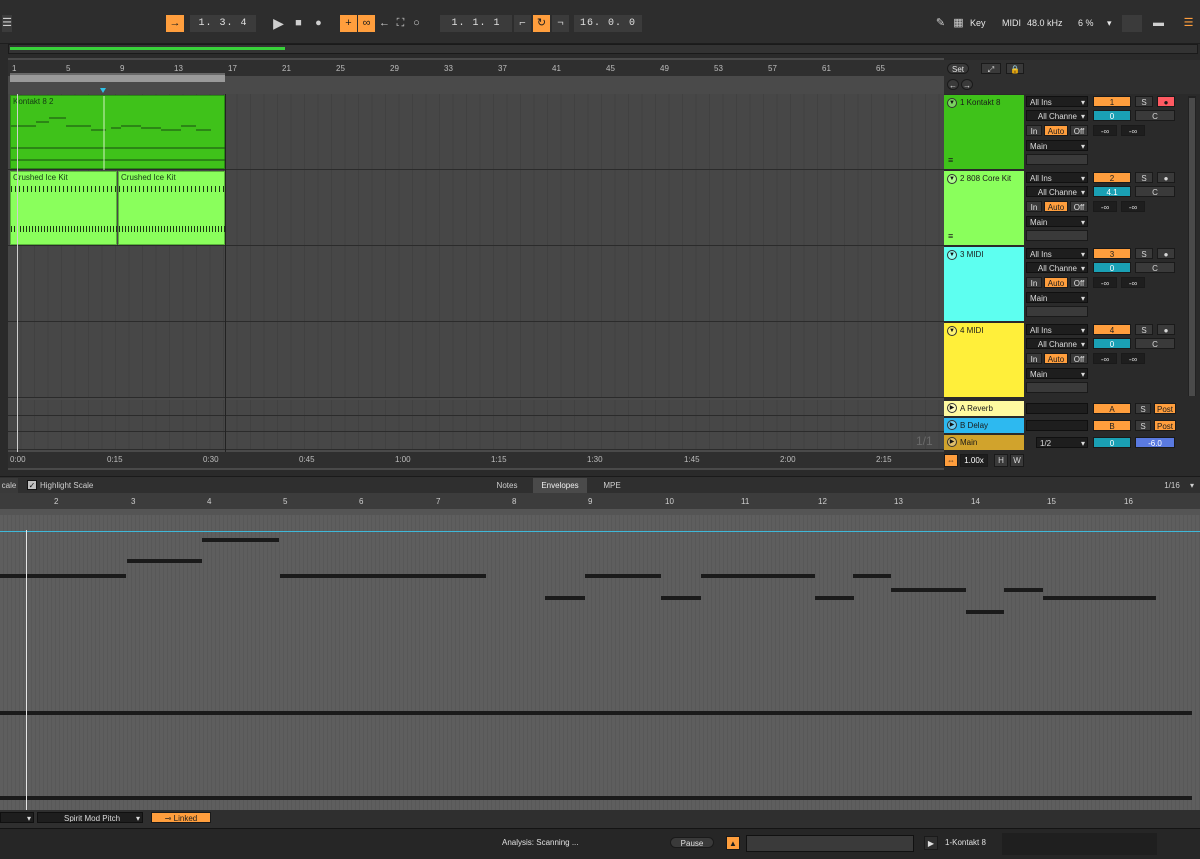  I want to click on return-header-b: ▶ B Delay, so click(984, 425).